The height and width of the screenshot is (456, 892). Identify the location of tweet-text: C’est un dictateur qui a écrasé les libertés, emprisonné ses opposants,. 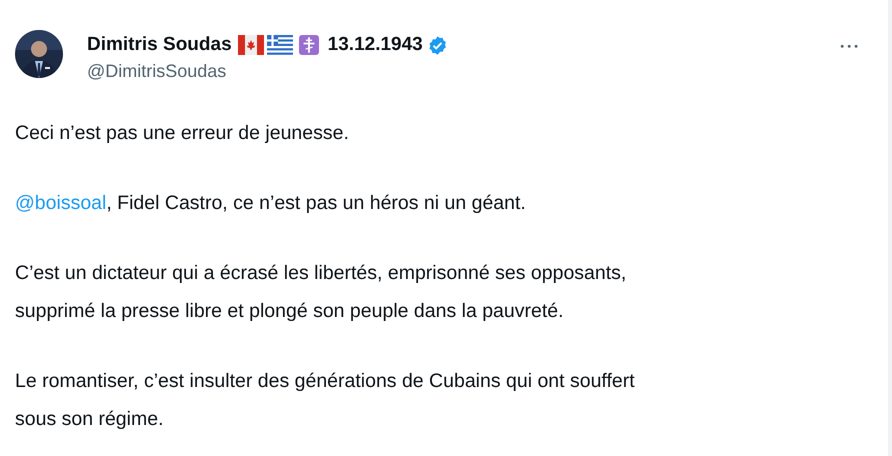
(320, 273).